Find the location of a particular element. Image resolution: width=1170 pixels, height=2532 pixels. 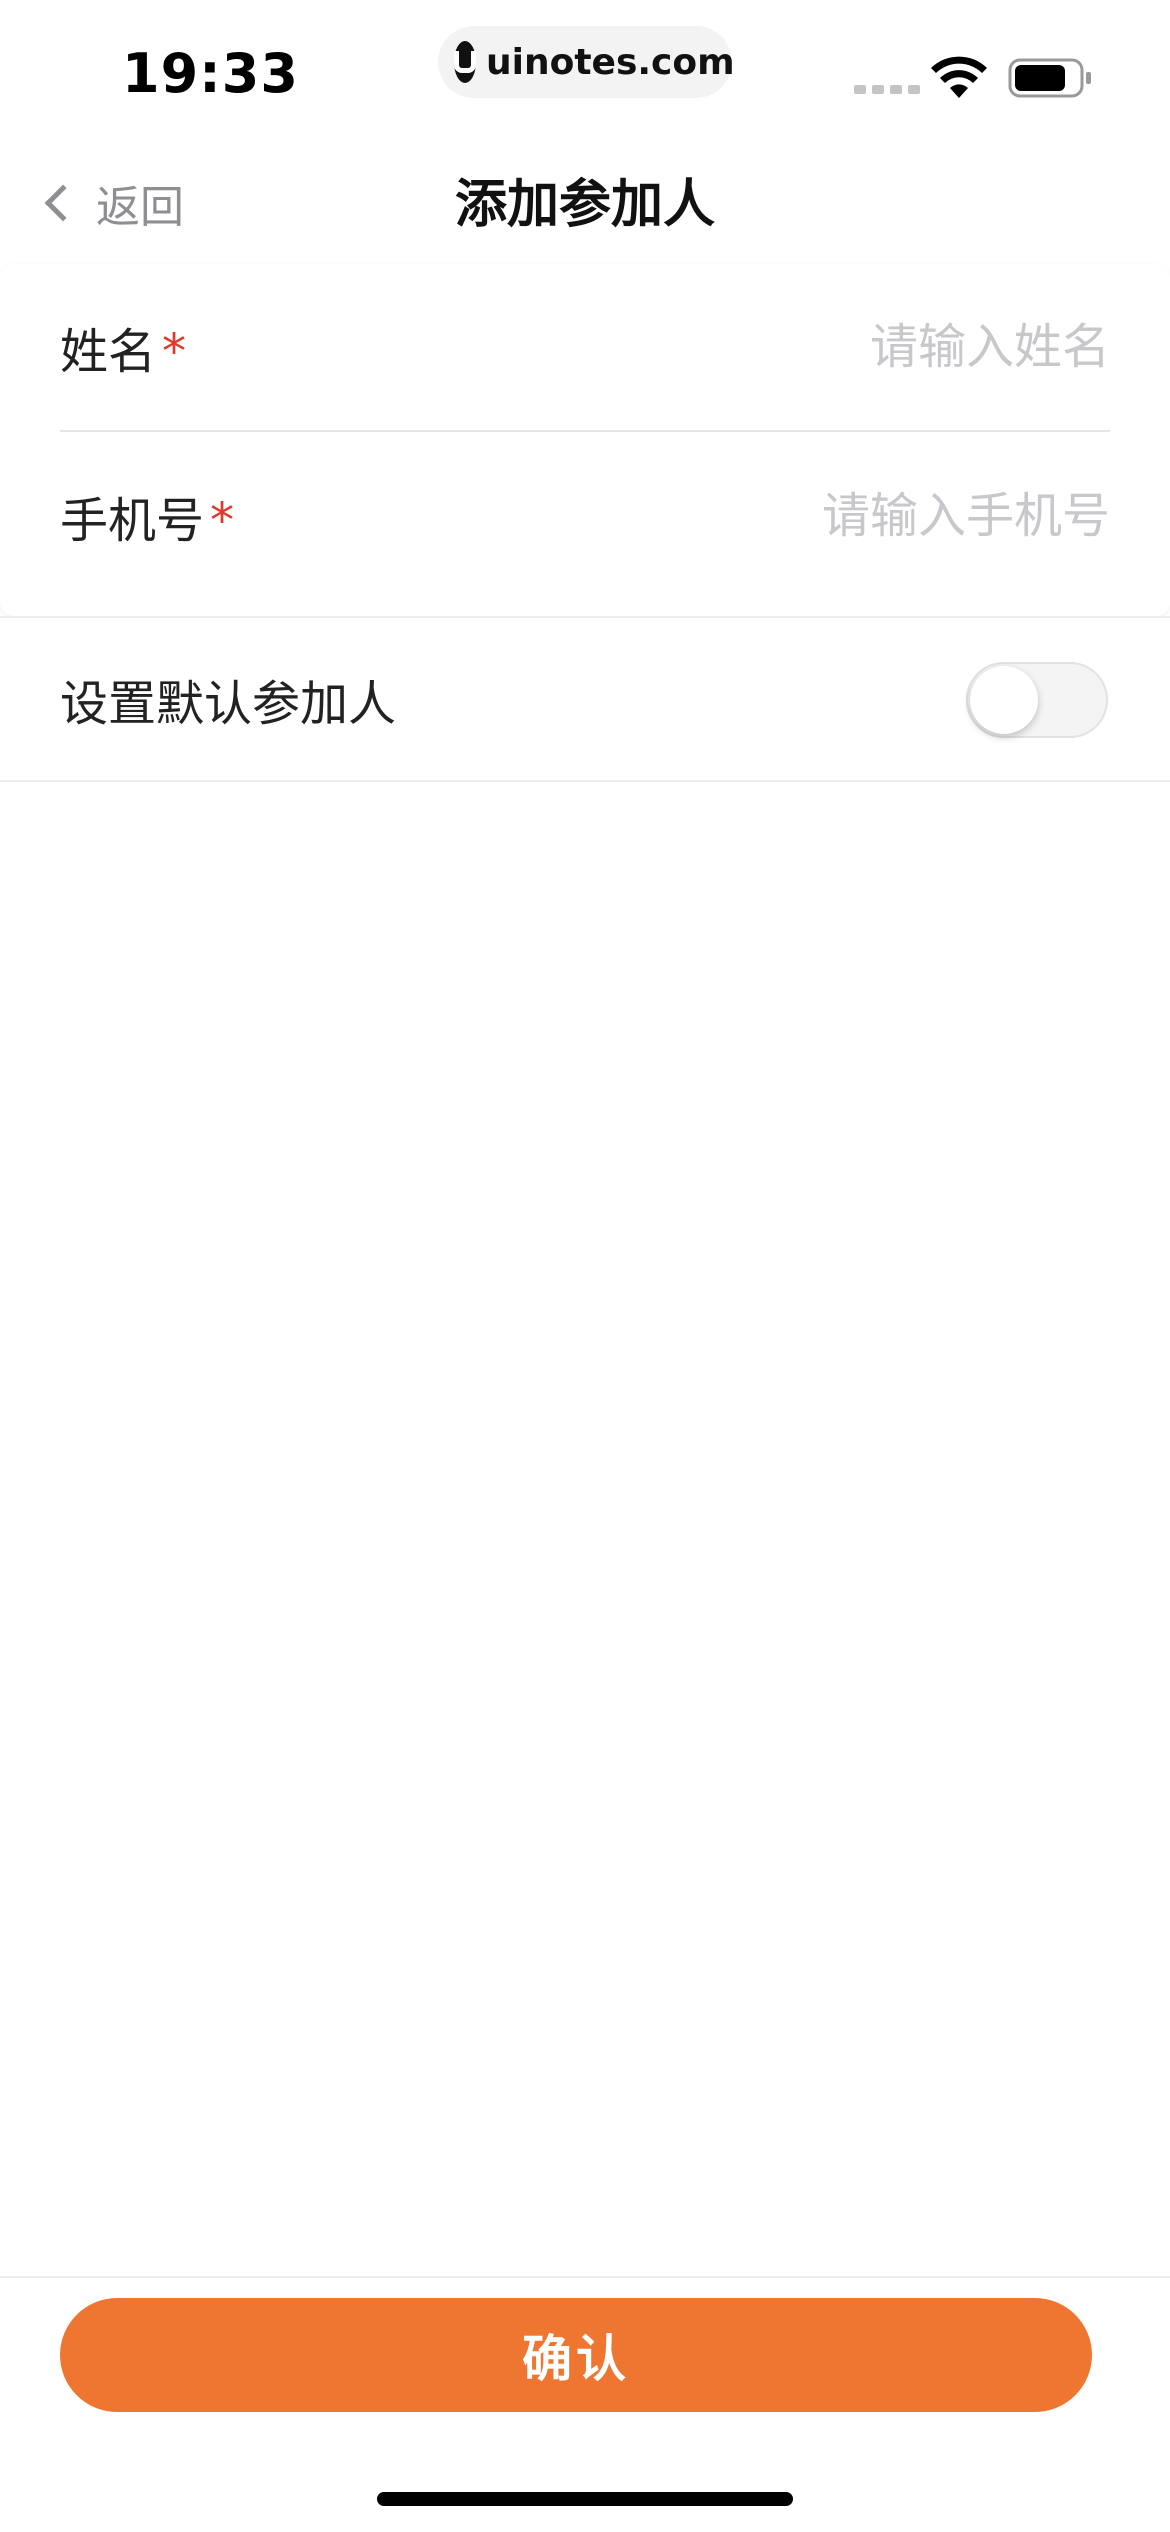

default-participant-toggle is located at coordinates (1037, 700).